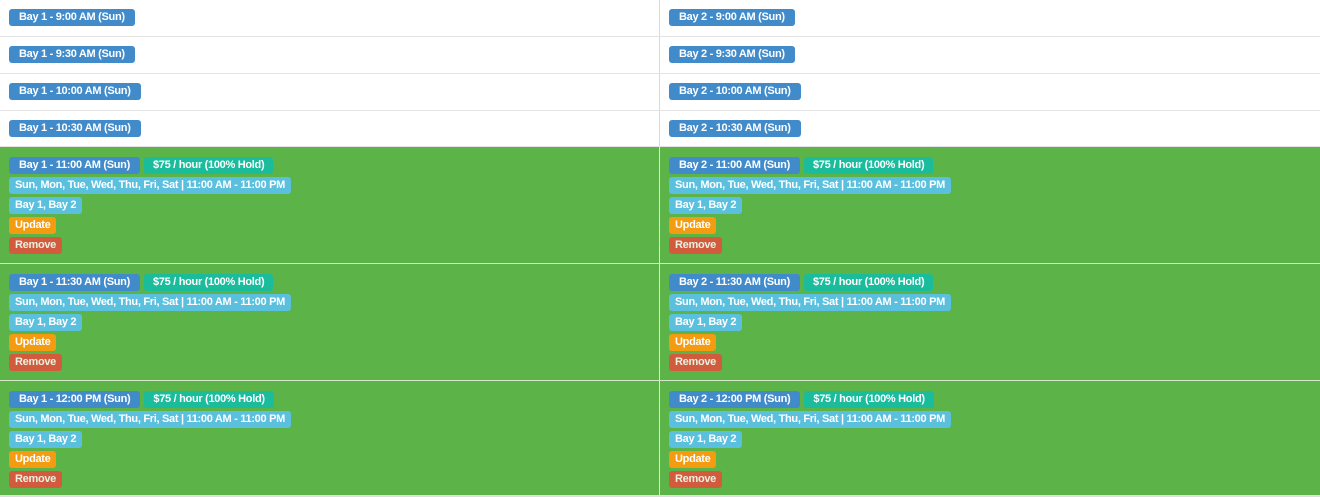 The height and width of the screenshot is (497, 1320). I want to click on slot-cell-bay-2: Bay 2 - 10:30 AM (Sun), so click(990, 129).